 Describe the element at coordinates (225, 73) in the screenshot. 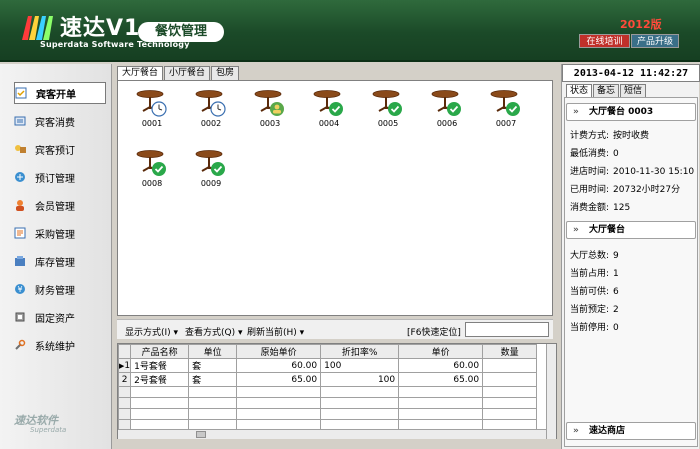

I see `tab-private-room: 包房` at that location.